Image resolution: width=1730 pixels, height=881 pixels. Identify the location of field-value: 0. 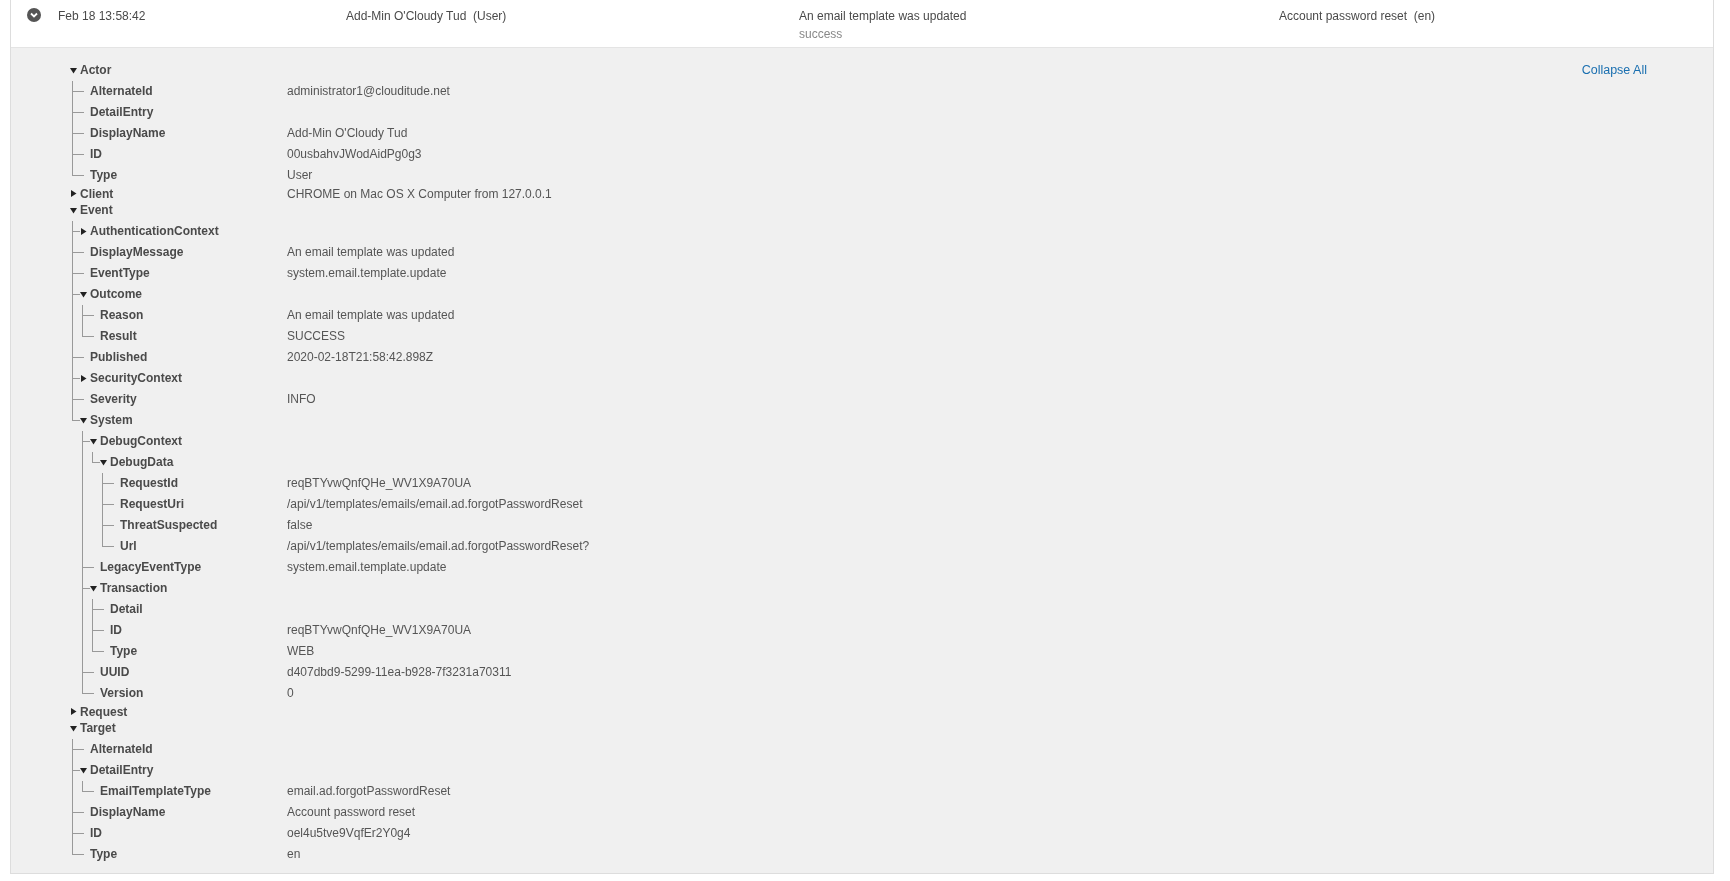
(290, 693).